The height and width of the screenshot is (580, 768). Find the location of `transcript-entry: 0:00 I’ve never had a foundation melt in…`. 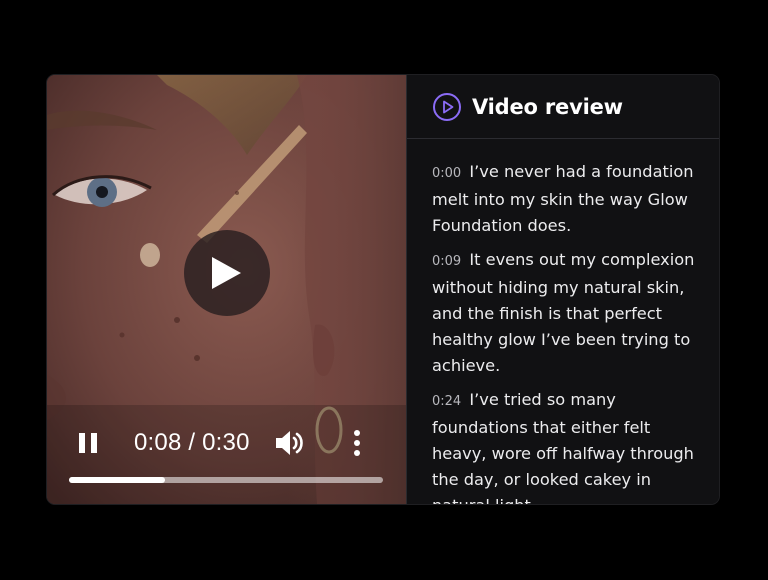

transcript-entry: 0:00 I’ve never had a foundation melt in… is located at coordinates (568, 199).